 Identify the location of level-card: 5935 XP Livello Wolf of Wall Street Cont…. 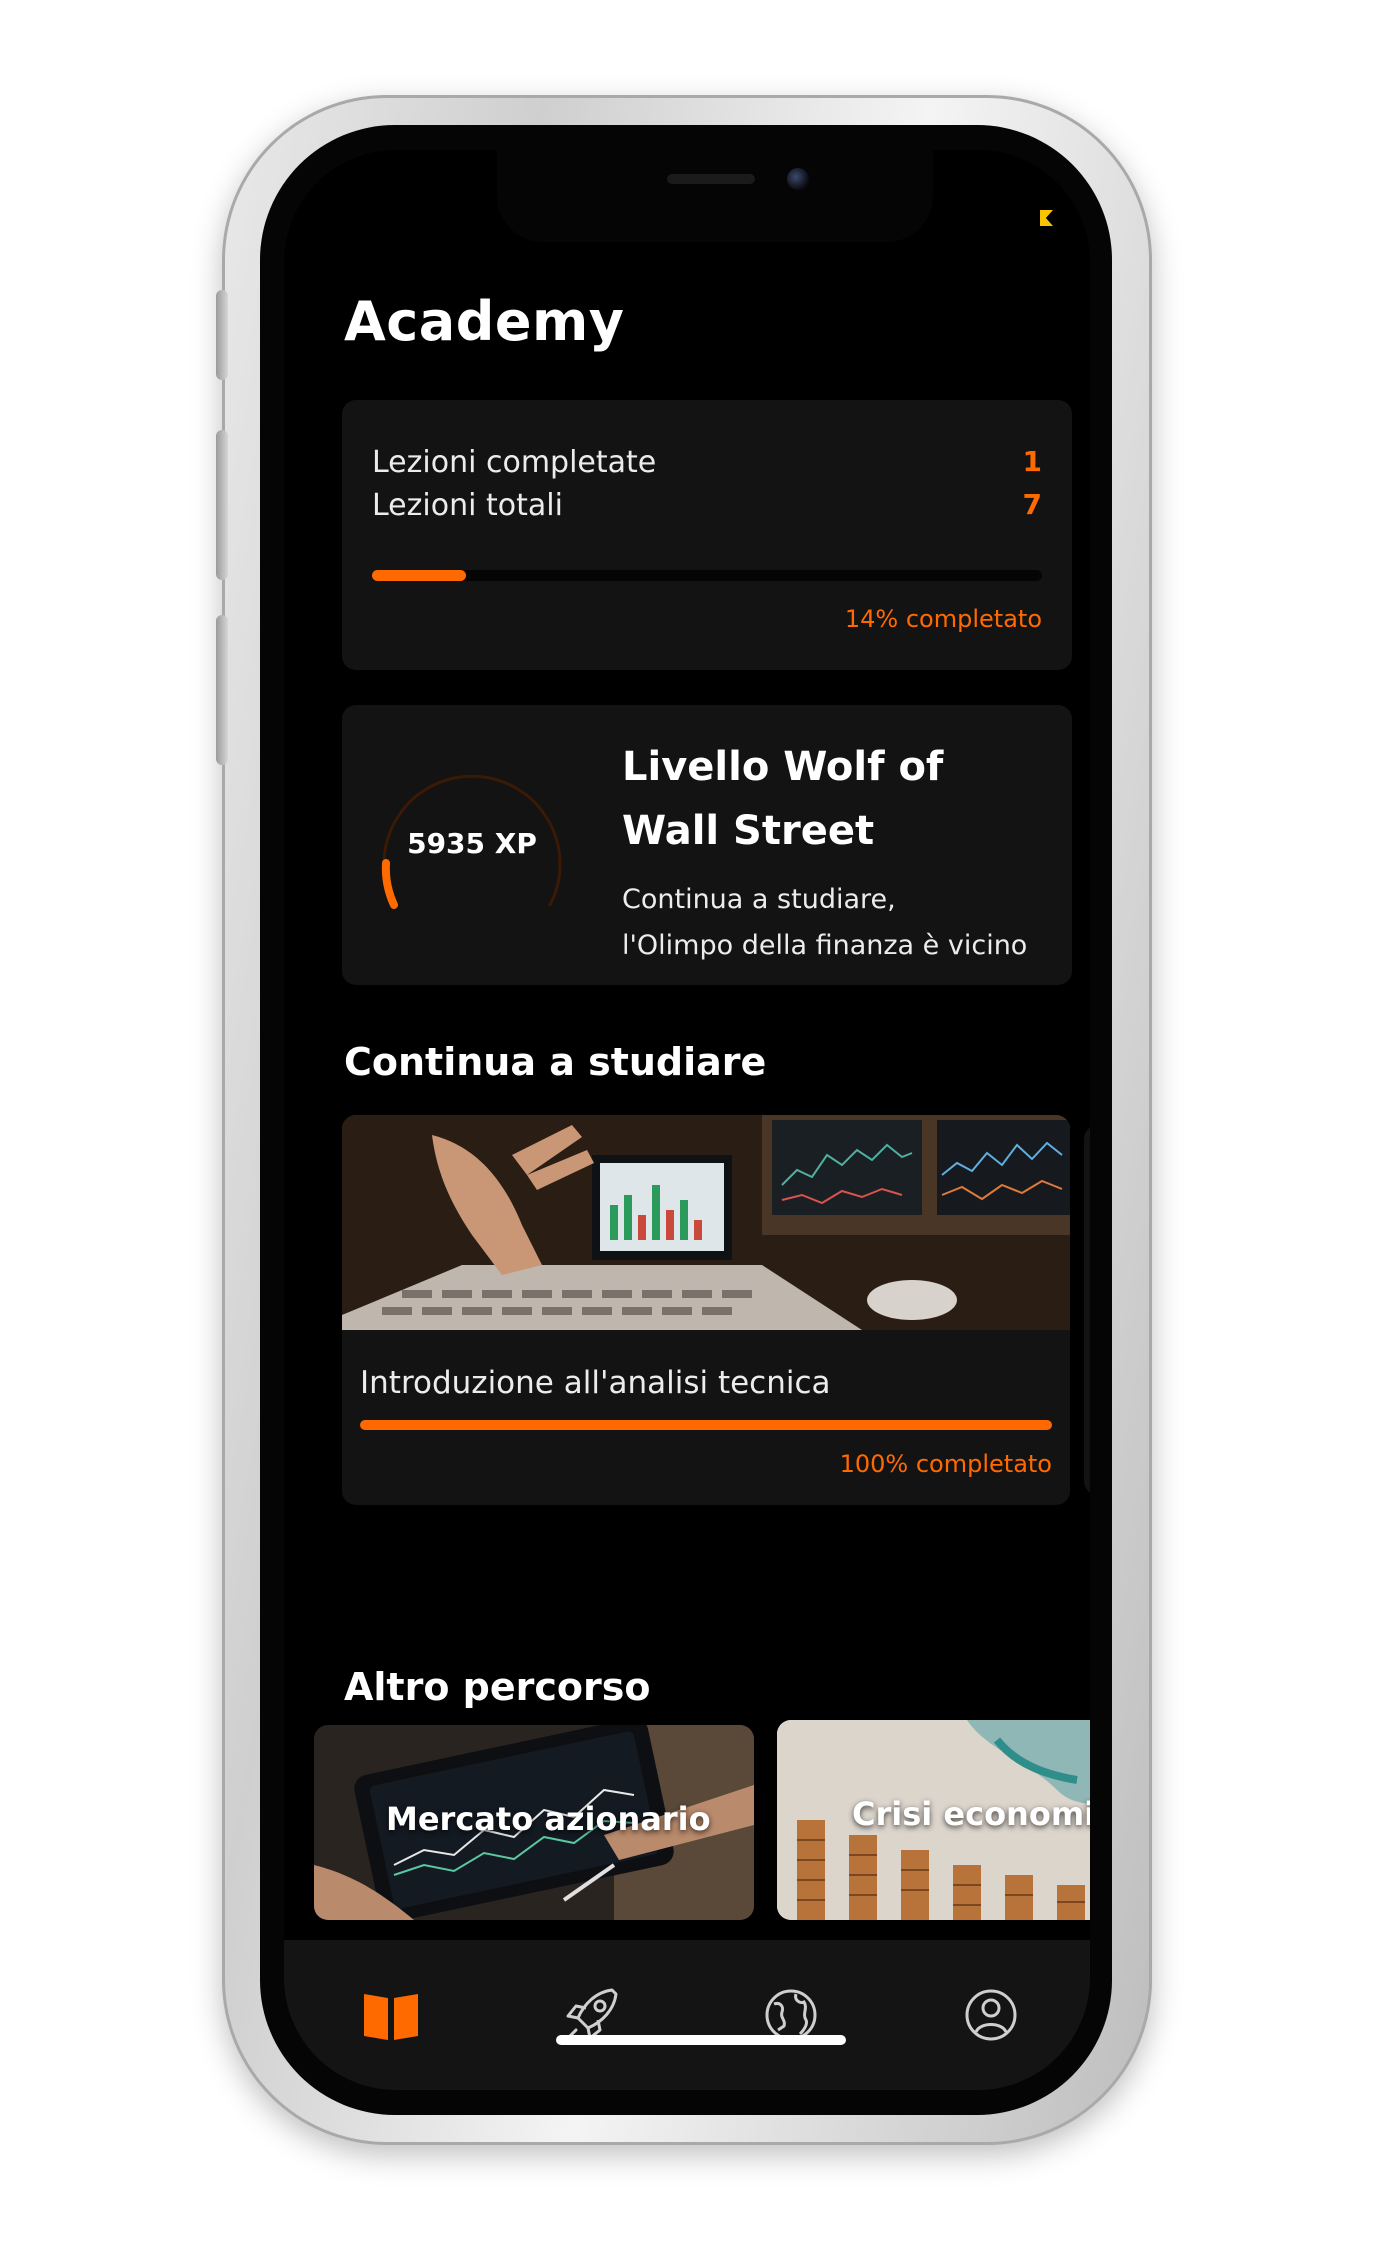
(707, 845).